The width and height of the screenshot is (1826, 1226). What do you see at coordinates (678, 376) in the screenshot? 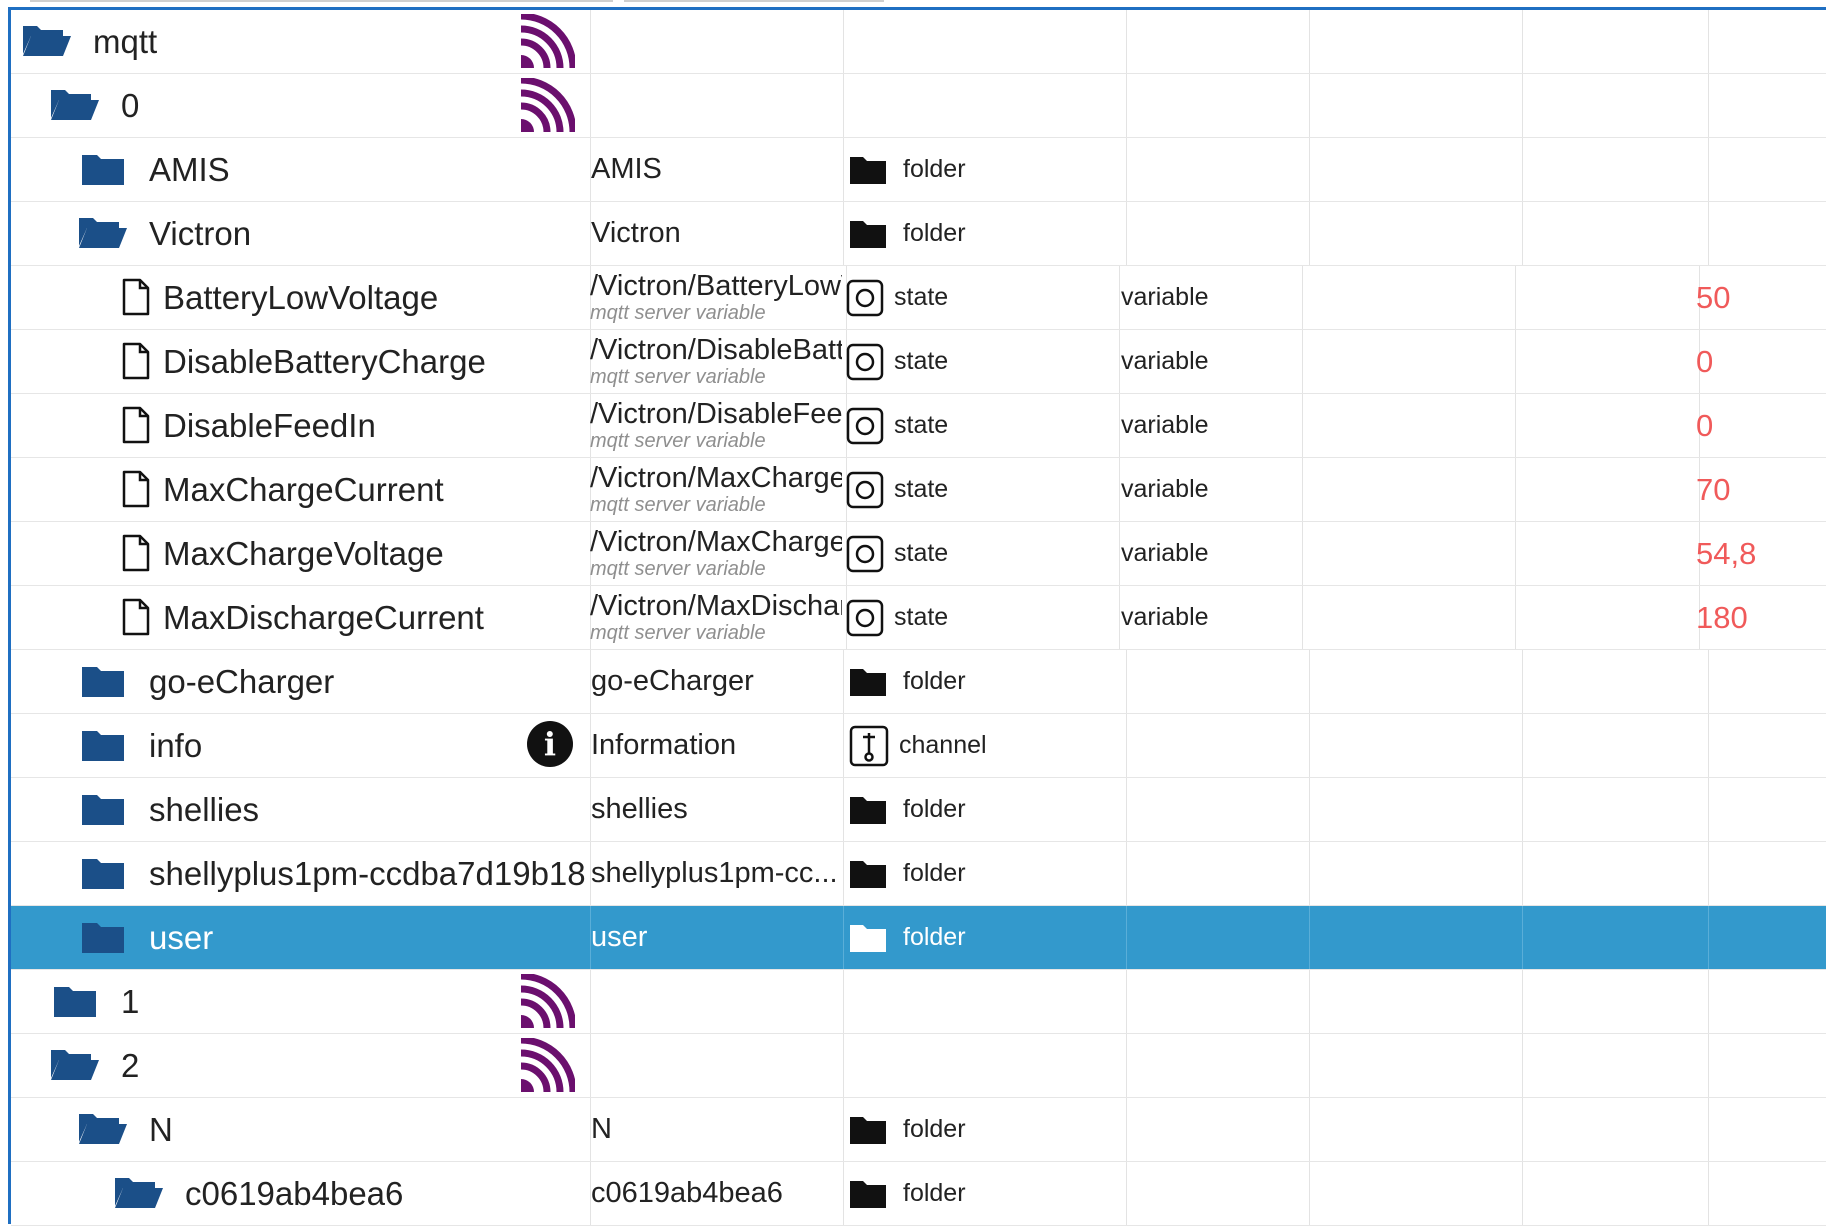
I see `state-description: mqtt server variable` at bounding box center [678, 376].